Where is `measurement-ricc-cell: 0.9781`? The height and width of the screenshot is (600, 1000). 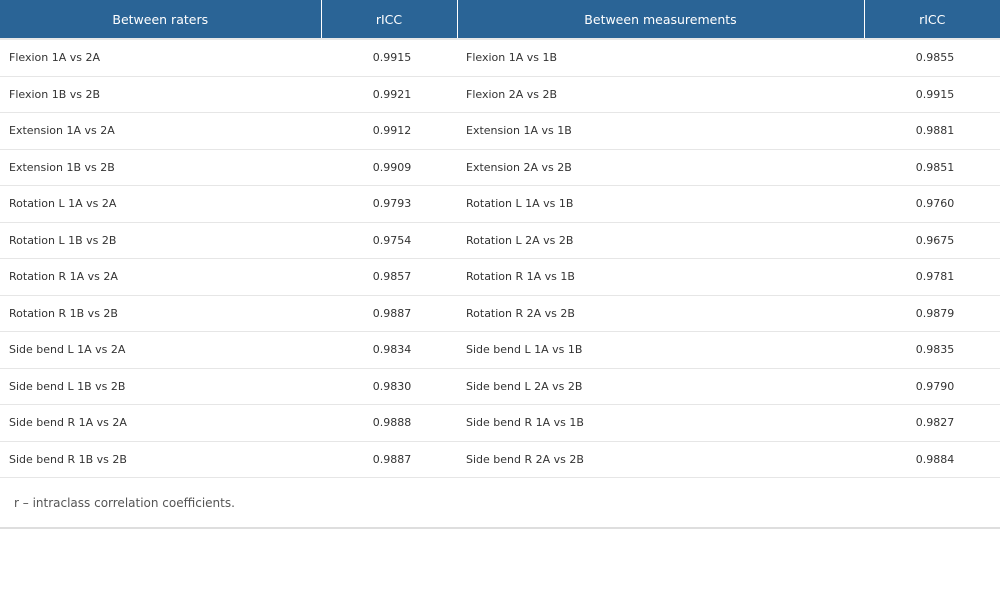
measurement-ricc-cell: 0.9781 is located at coordinates (932, 277).